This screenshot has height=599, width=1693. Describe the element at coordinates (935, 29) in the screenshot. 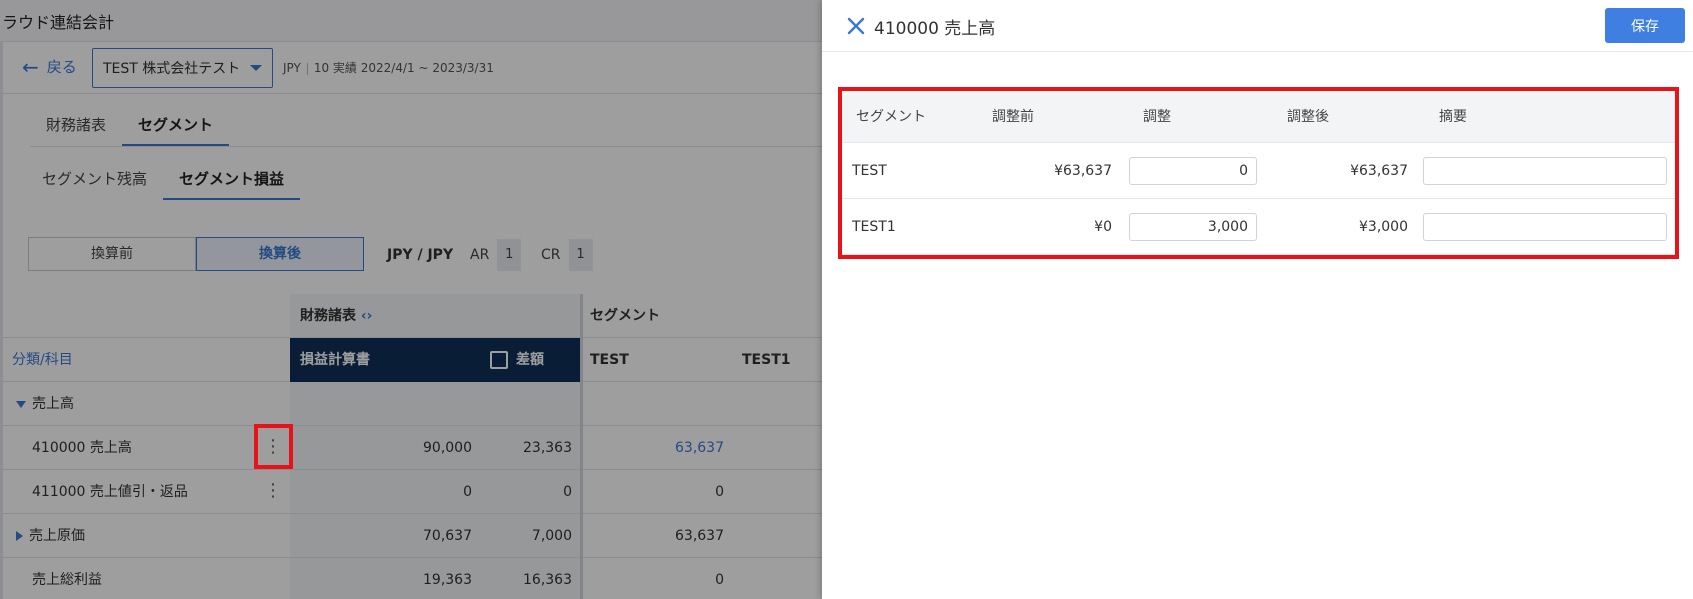

I see `drawer-title: 410000 売上高` at that location.